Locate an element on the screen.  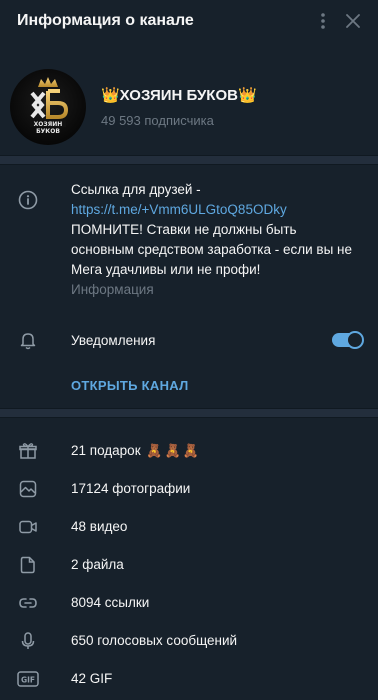
description-line: Ссылка для друзей - is located at coordinates (136, 189).